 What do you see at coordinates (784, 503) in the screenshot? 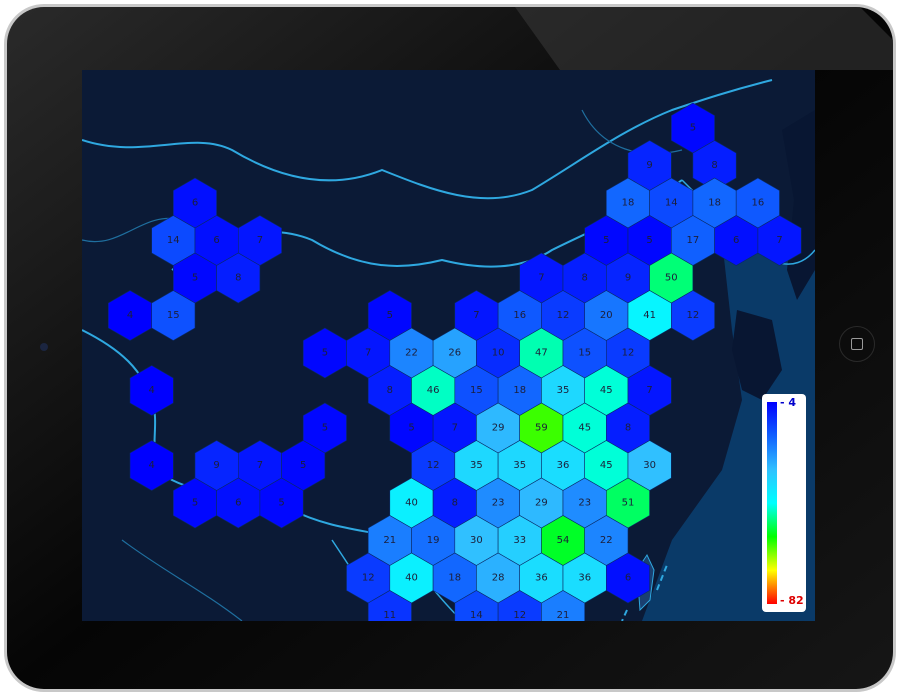
I see `color-legend: - 4 - 82` at bounding box center [784, 503].